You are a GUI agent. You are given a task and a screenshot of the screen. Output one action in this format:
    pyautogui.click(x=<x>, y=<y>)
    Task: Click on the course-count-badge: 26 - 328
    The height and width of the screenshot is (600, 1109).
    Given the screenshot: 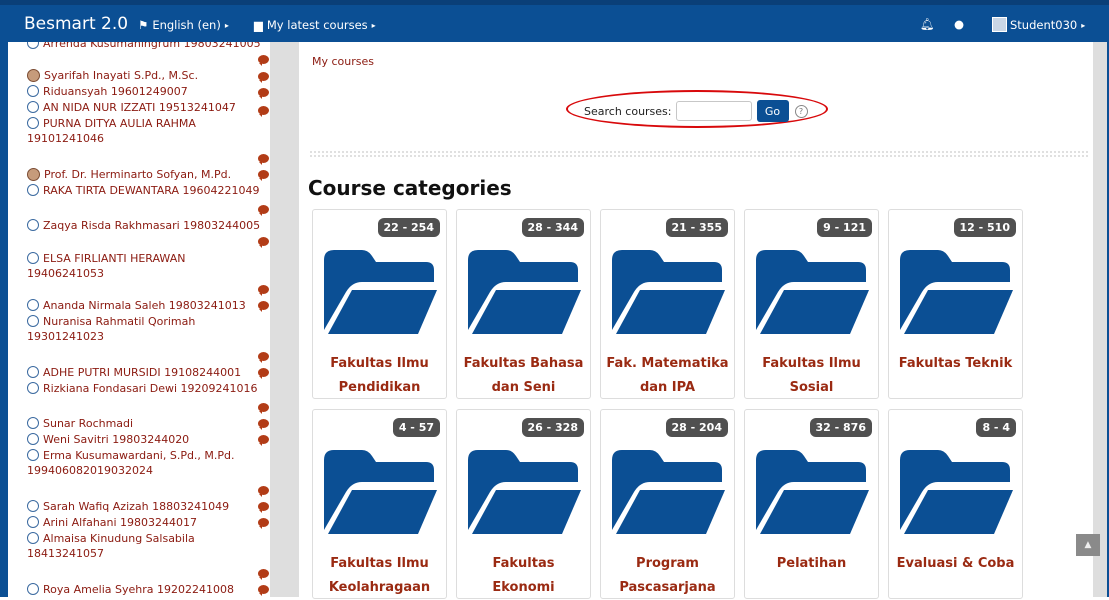 What is the action you would take?
    pyautogui.click(x=552, y=427)
    